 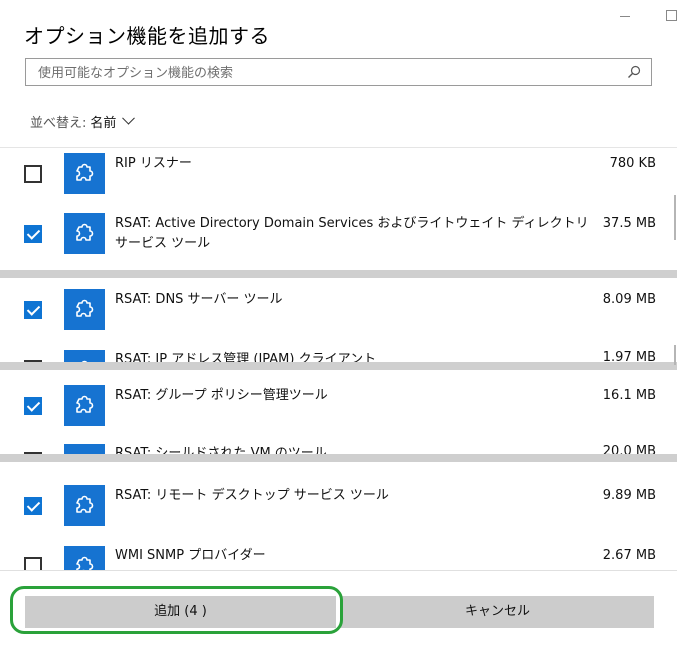 What do you see at coordinates (221, 395) in the screenshot?
I see `feature-name: RSAT: グループ ポリシー管理ツール` at bounding box center [221, 395].